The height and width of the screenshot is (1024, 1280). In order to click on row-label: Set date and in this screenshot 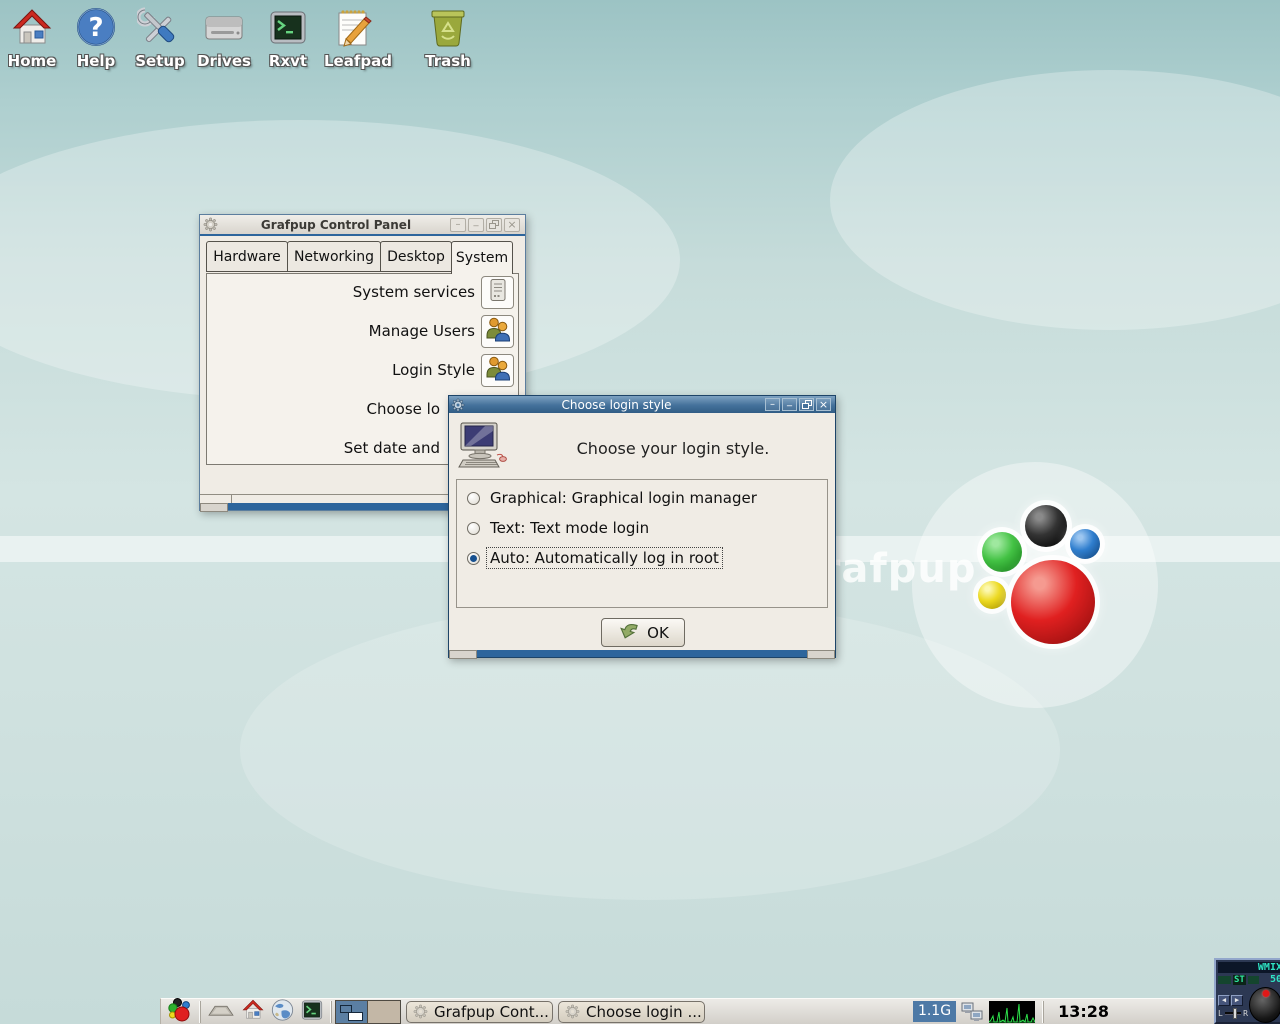, I will do `click(391, 448)`.